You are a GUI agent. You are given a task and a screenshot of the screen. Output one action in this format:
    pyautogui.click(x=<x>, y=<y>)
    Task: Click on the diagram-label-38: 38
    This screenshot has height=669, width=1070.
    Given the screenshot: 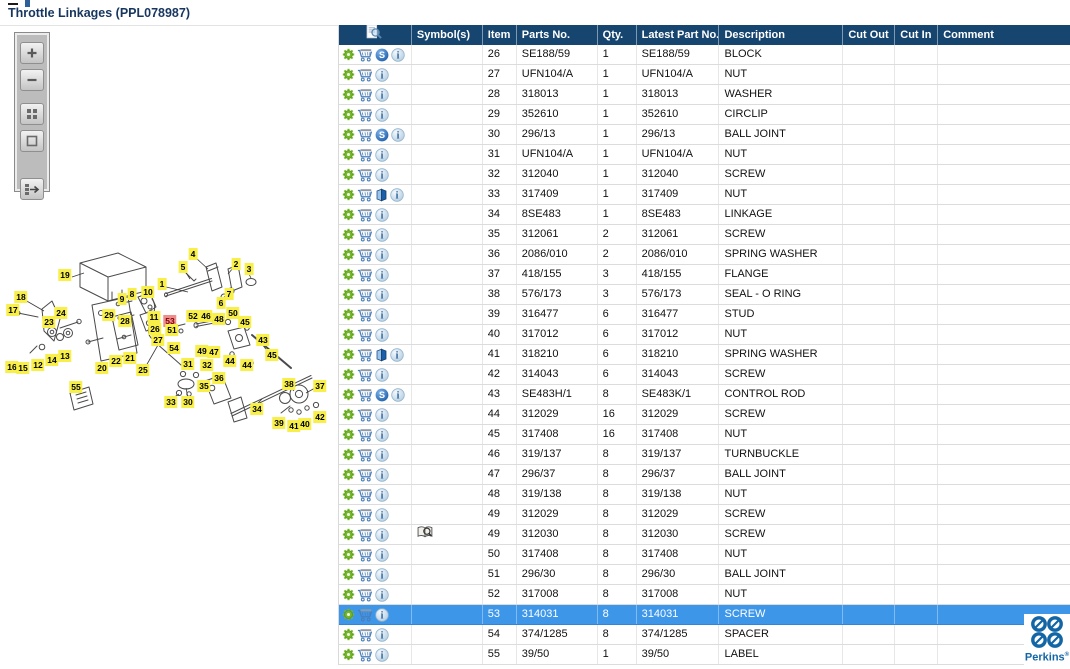 What is the action you would take?
    pyautogui.click(x=289, y=384)
    